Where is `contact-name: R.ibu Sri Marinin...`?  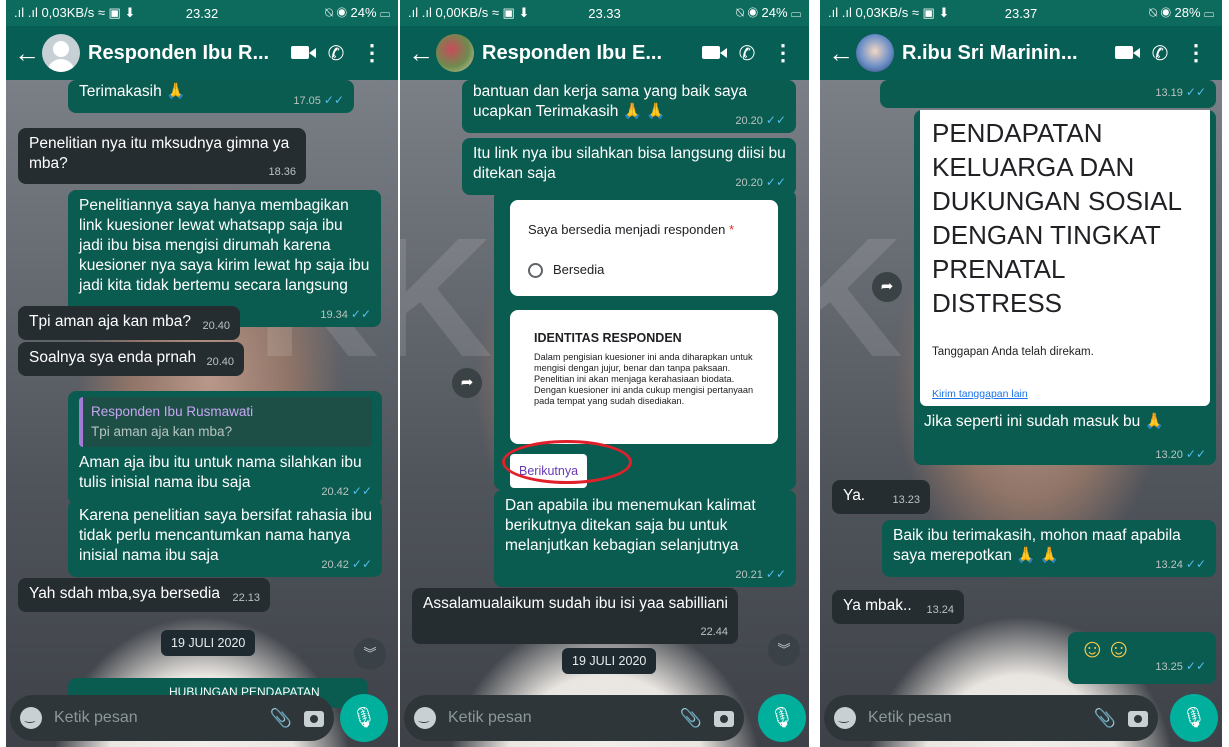 contact-name: R.ibu Sri Marinin... is located at coordinates (1004, 53).